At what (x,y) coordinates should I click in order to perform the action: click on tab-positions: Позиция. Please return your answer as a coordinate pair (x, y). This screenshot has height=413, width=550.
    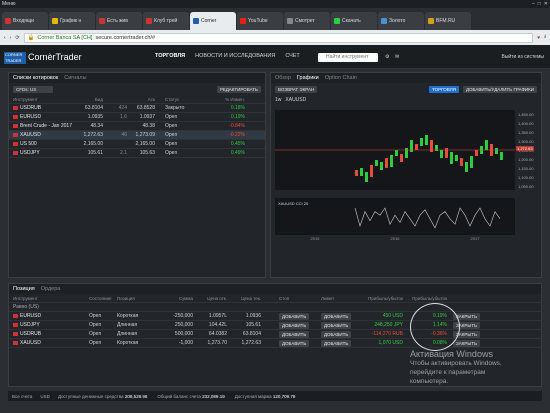
    Looking at the image, I should click on (24, 289).